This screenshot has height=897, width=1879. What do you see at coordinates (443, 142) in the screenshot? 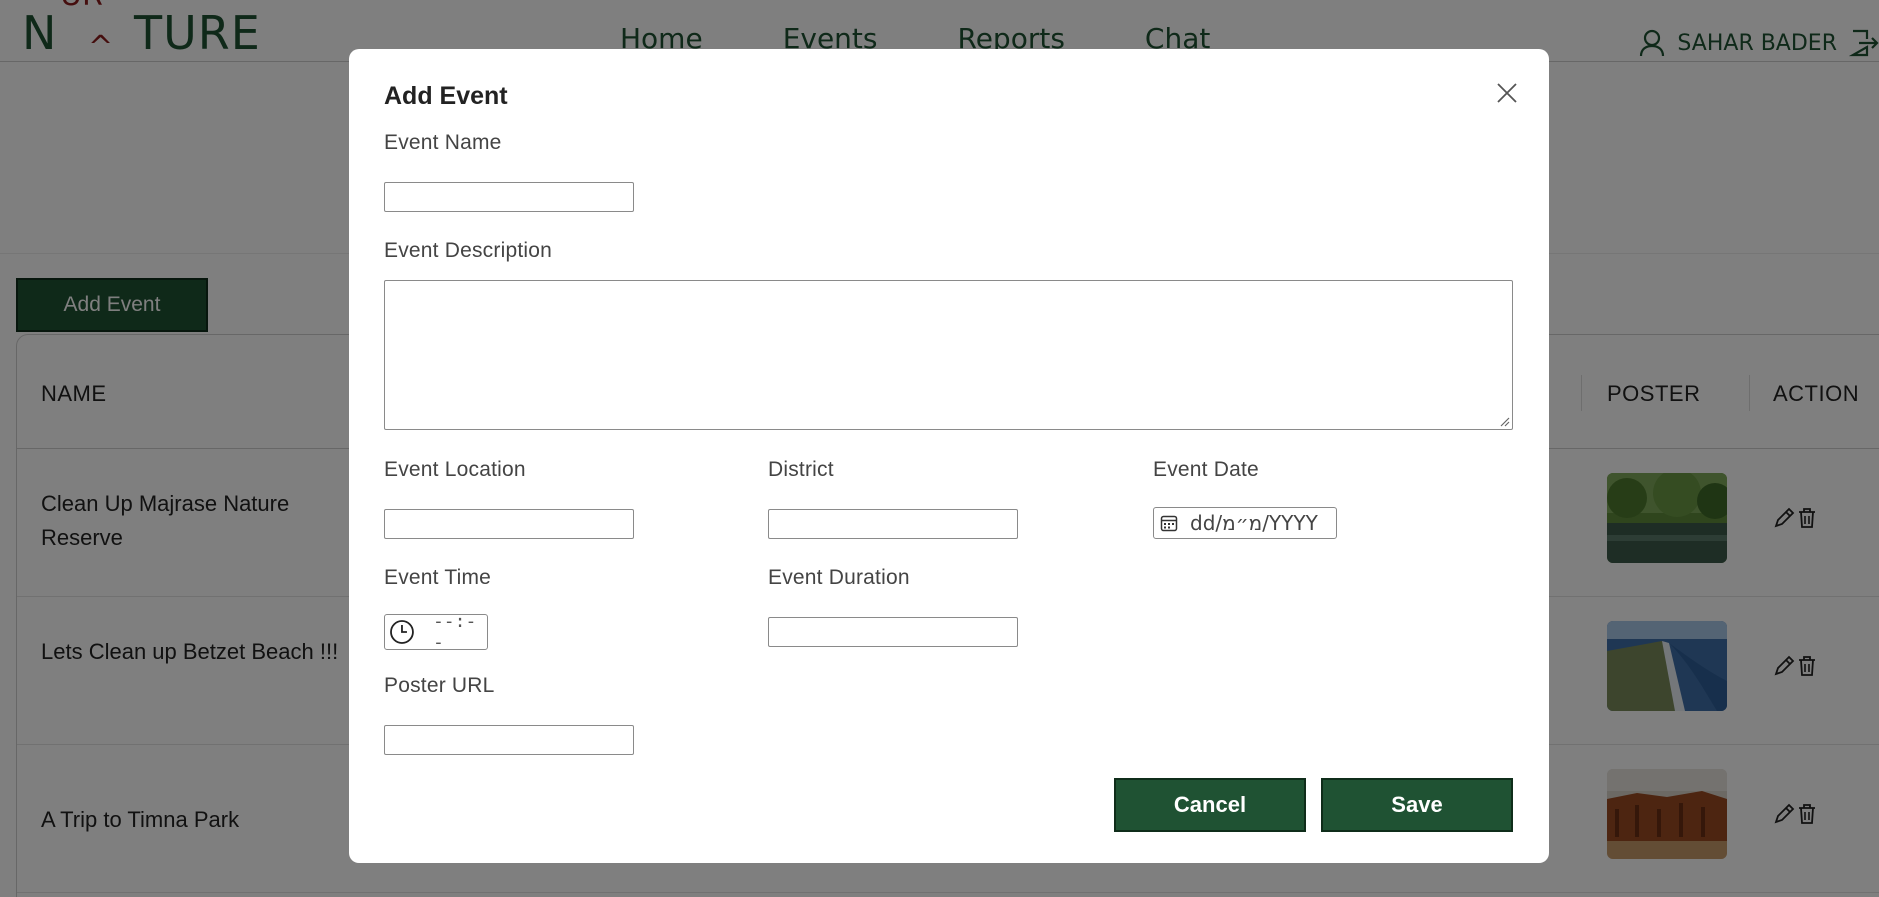
I see `event-name-label: Event Name` at bounding box center [443, 142].